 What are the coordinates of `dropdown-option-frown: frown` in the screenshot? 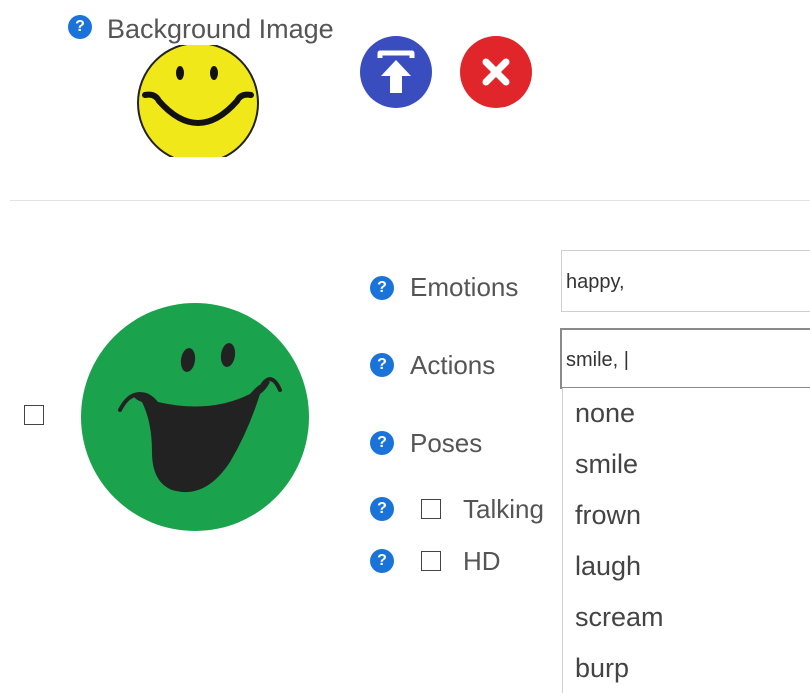 It's located at (686, 515).